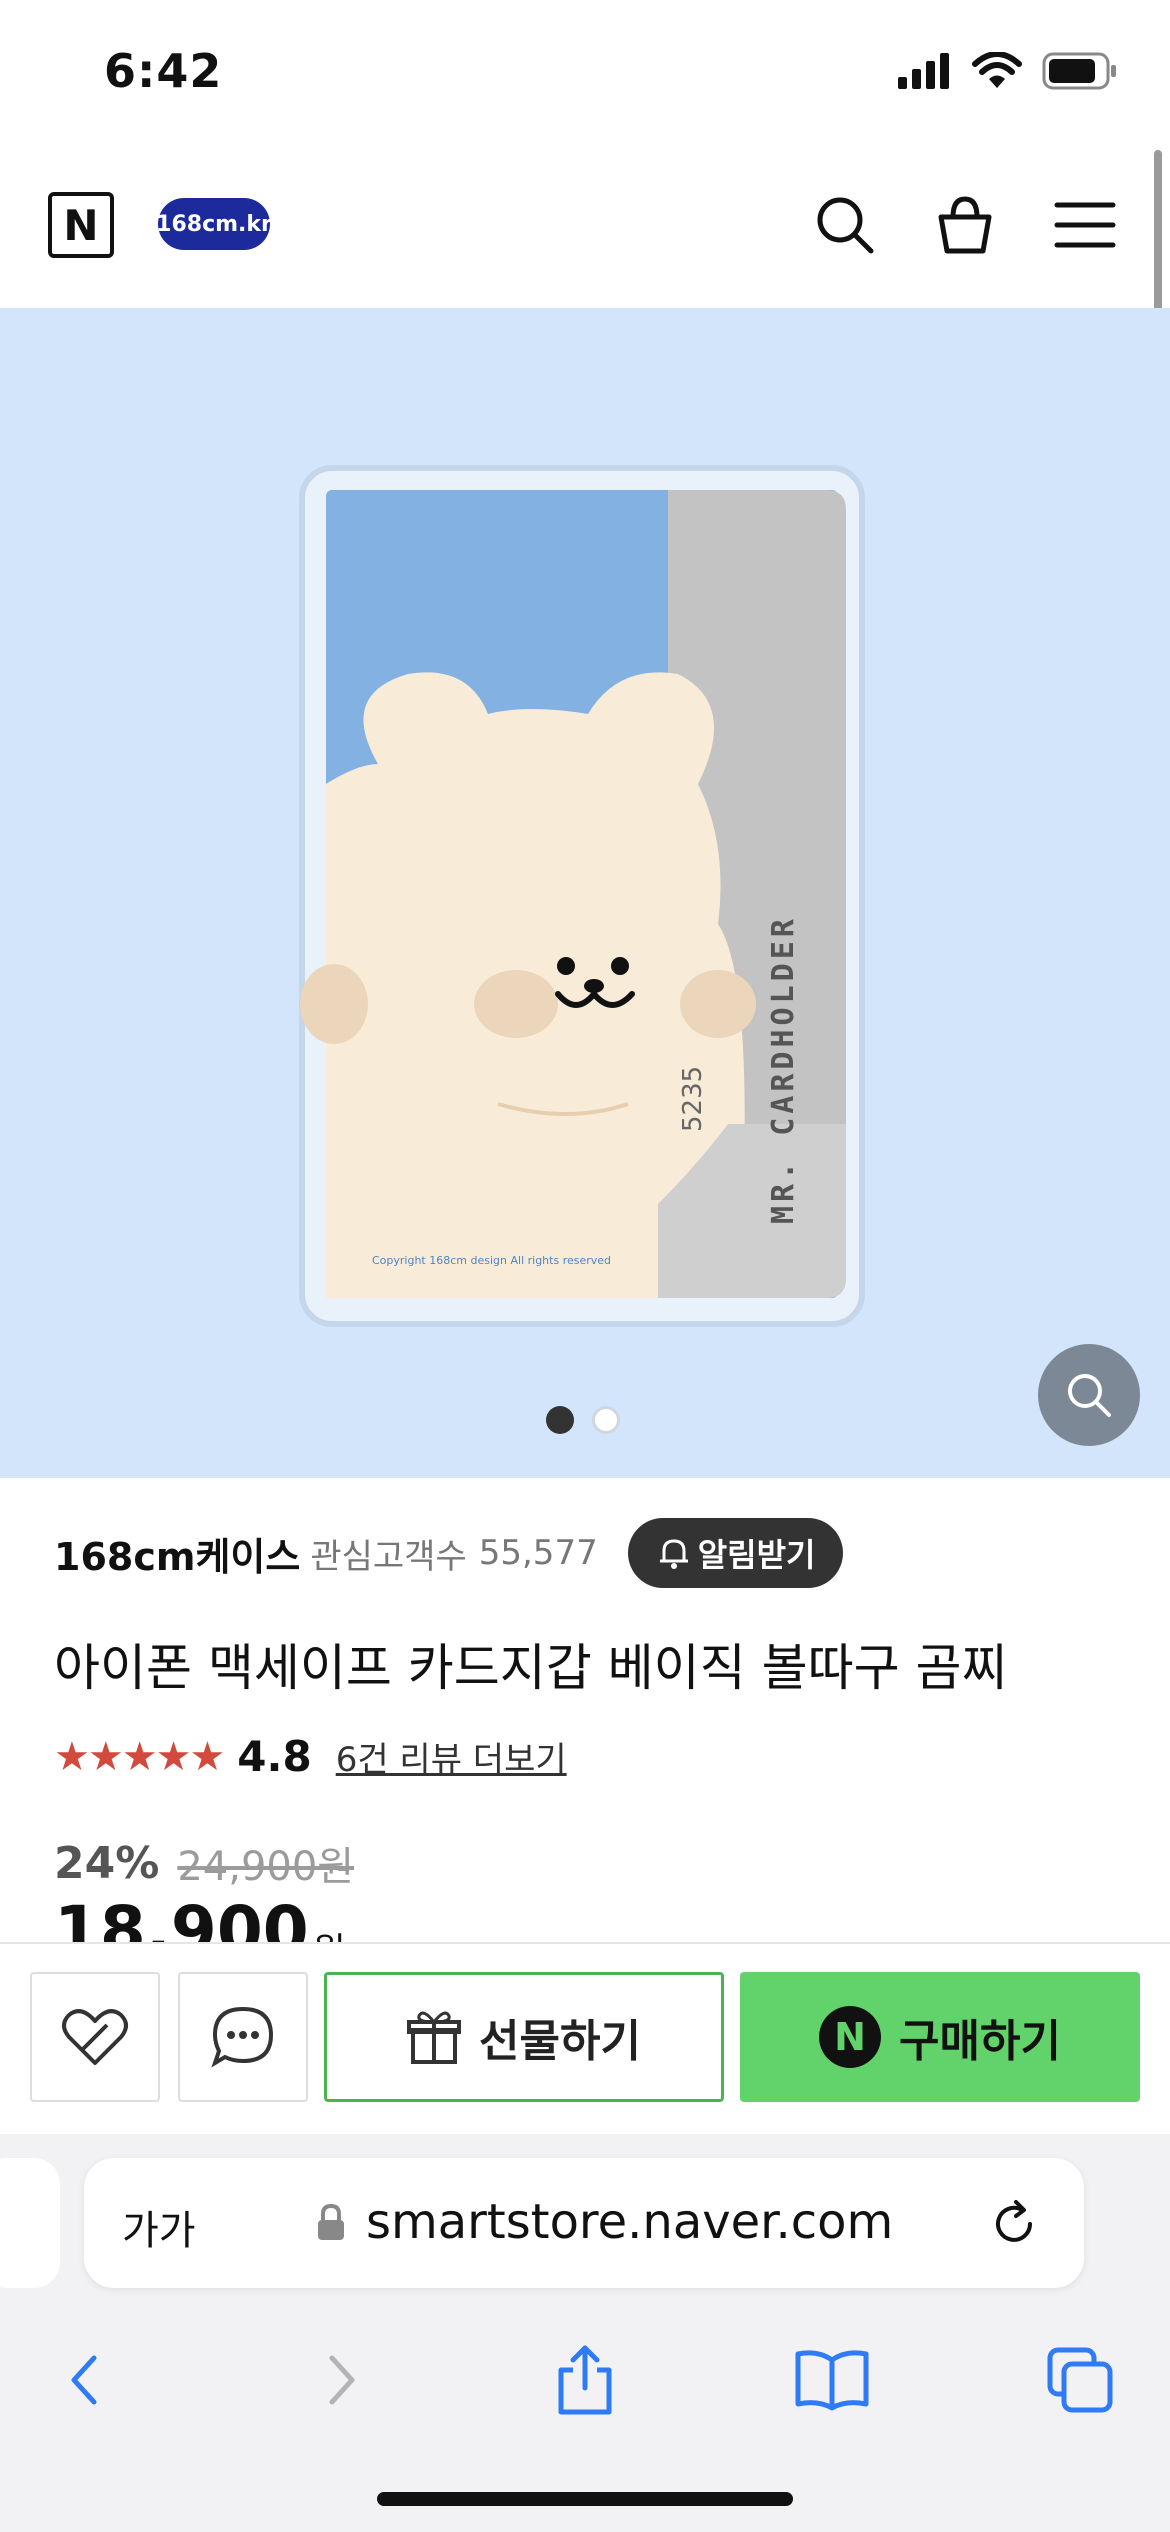 The height and width of the screenshot is (2532, 1170). What do you see at coordinates (107, 1863) in the screenshot?
I see `discount-rate: 24%` at bounding box center [107, 1863].